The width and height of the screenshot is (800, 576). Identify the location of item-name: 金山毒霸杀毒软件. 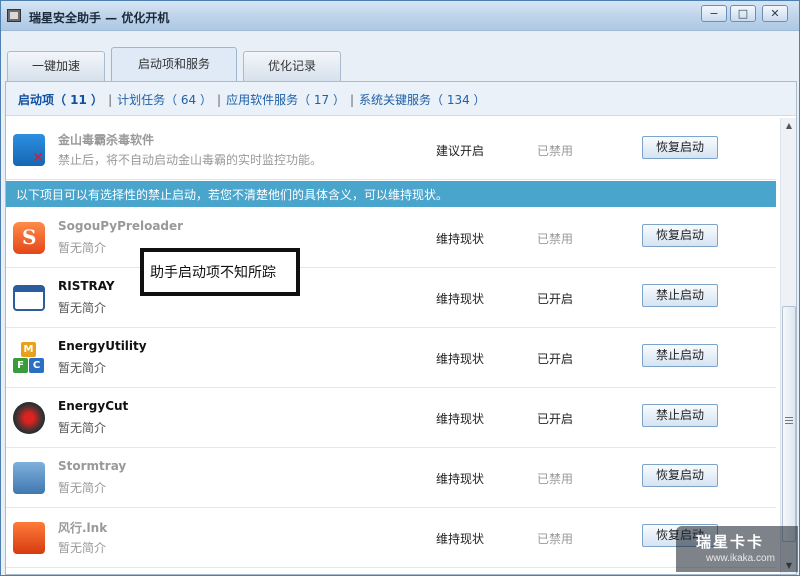
(106, 140).